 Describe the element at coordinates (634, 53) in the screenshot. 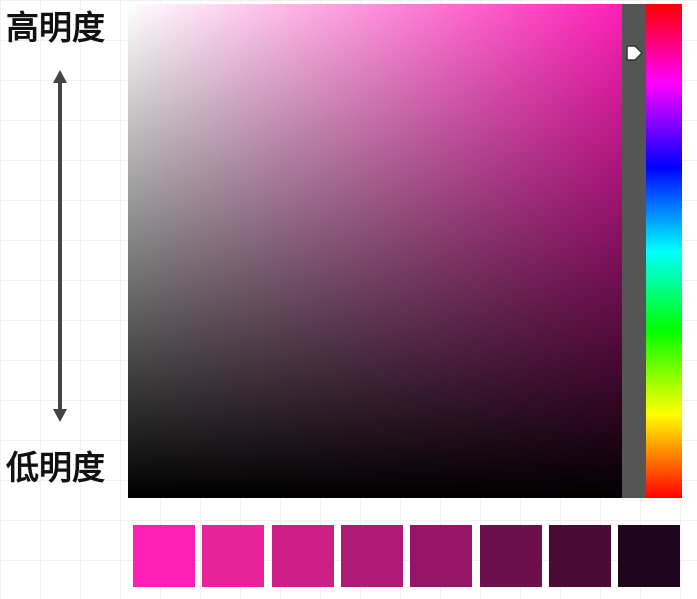

I see `hue-handle-icon` at that location.